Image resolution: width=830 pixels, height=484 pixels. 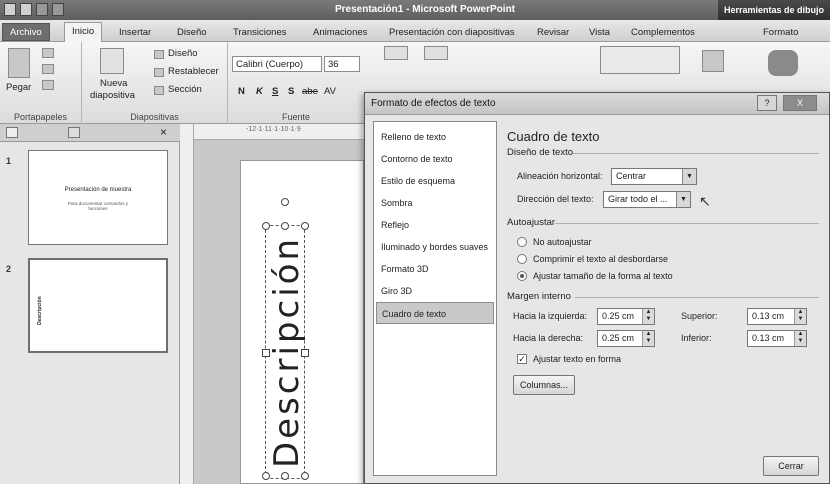 What do you see at coordinates (603, 276) in the screenshot?
I see `resize-shape-label: Ajustar tamaño de la forma al texto` at bounding box center [603, 276].